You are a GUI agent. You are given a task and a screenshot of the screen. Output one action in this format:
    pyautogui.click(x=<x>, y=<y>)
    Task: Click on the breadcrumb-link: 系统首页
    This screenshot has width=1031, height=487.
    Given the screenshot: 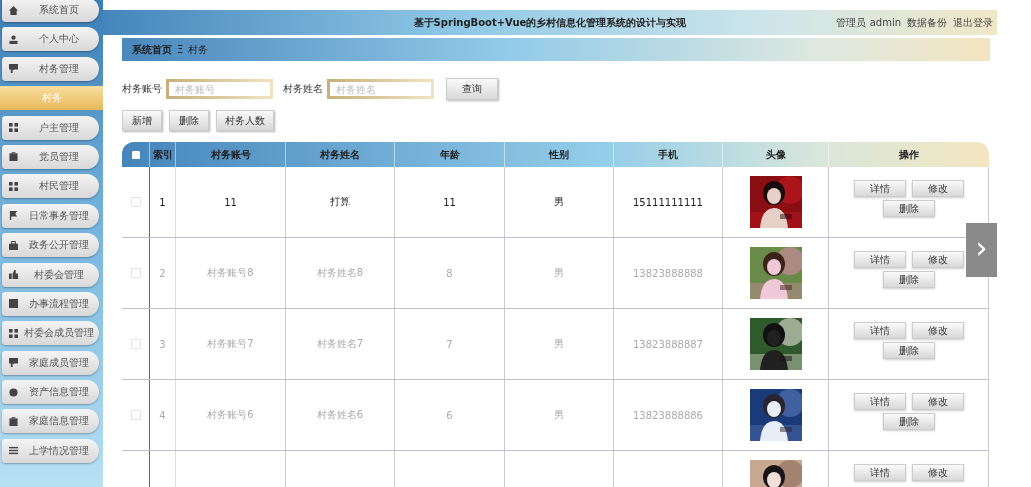 What is the action you would take?
    pyautogui.click(x=152, y=49)
    